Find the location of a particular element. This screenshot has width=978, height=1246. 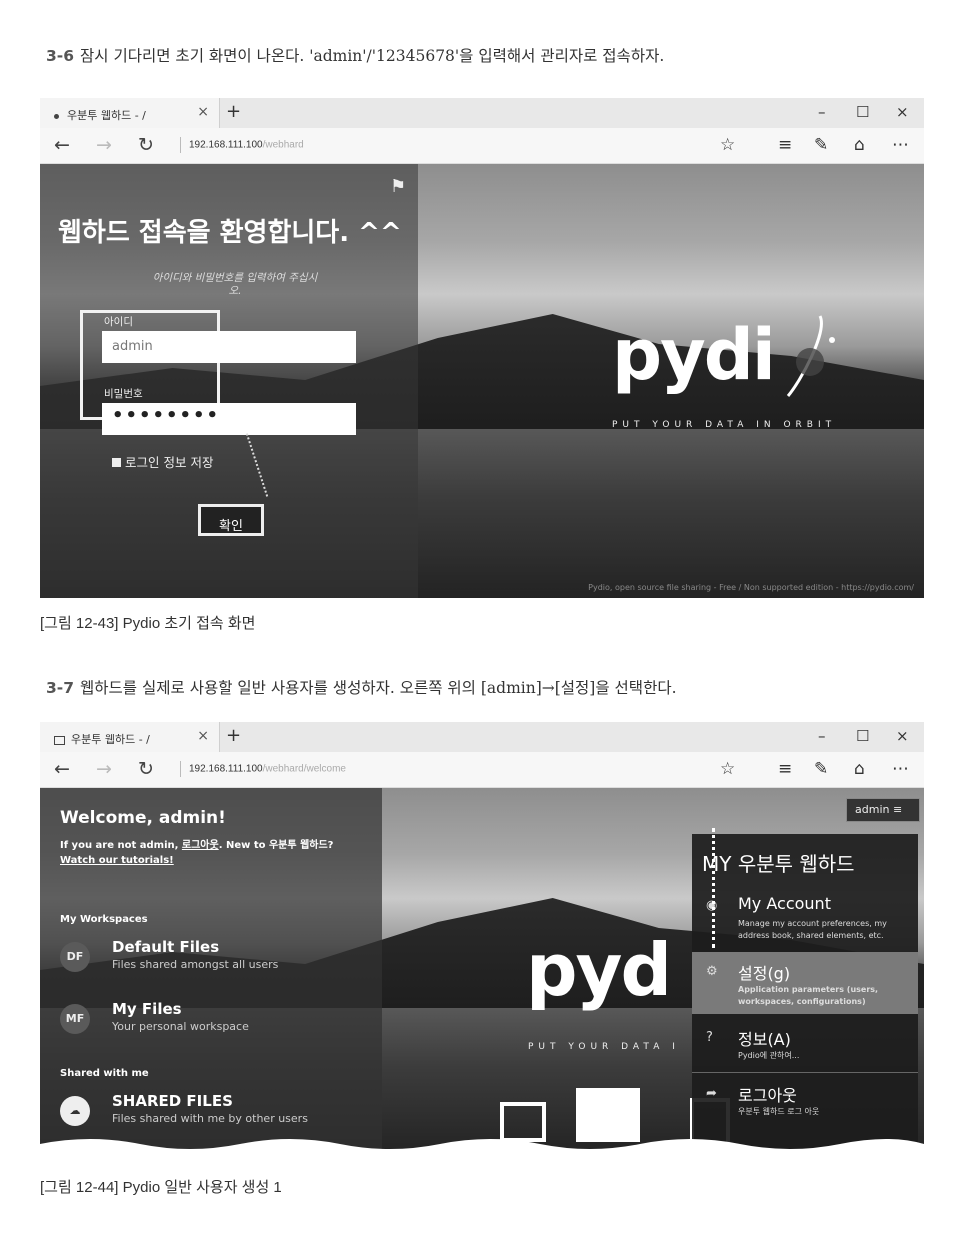

address-path: /webhard/welcome is located at coordinates (304, 769).